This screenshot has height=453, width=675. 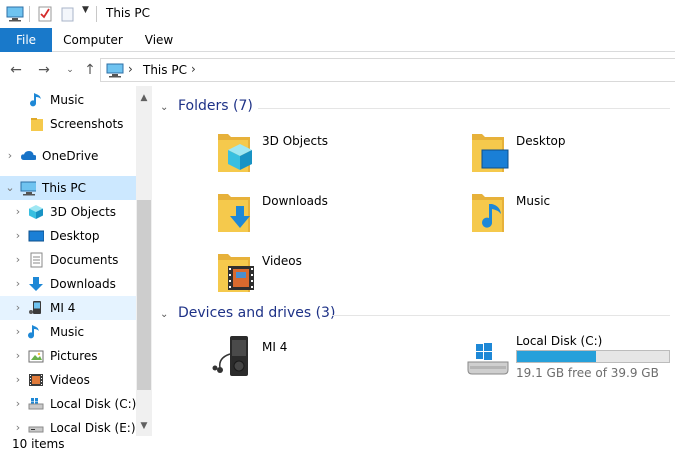 What do you see at coordinates (337, 40) in the screenshot?
I see `ribbon-tabs: File Computer View` at bounding box center [337, 40].